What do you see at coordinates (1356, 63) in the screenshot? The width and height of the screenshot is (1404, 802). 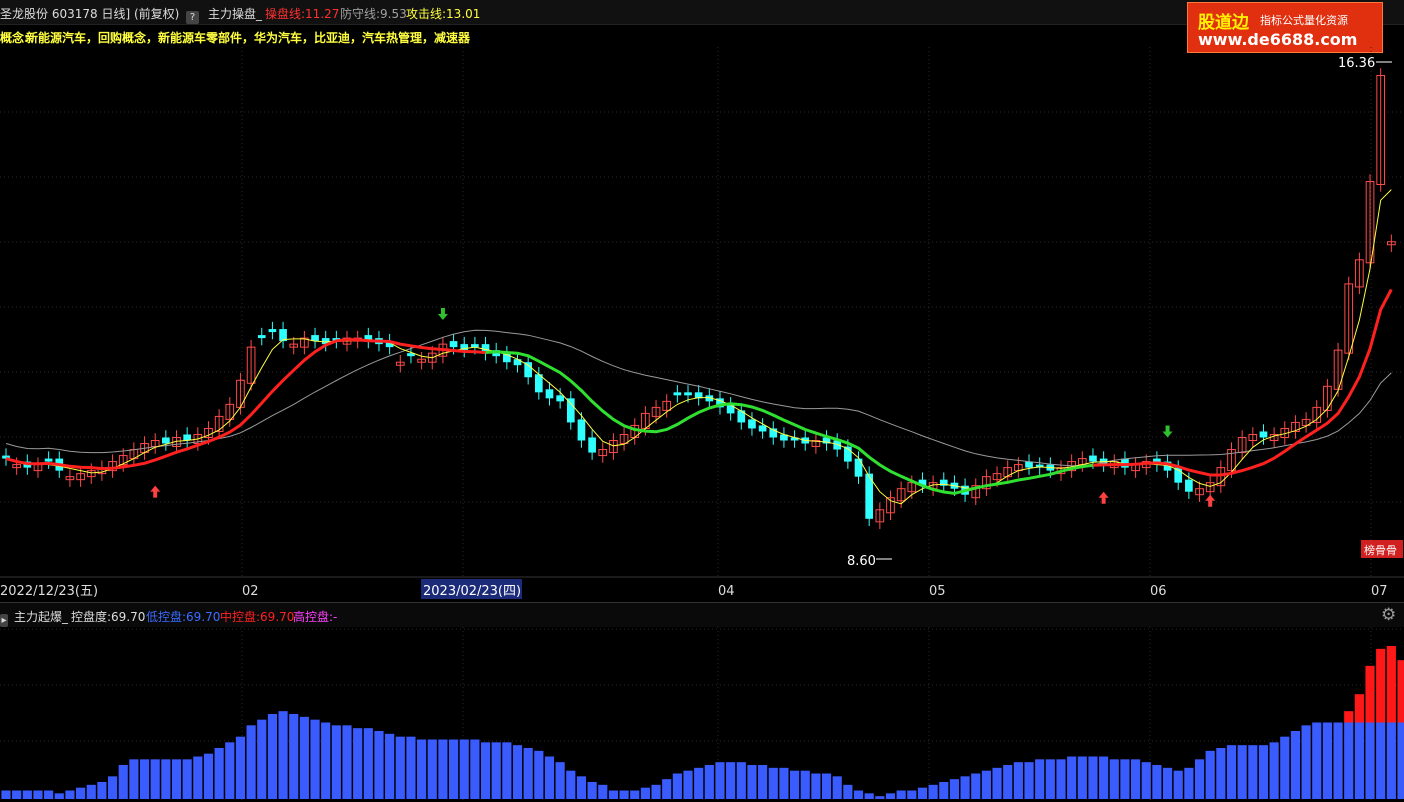 I see `high-price-label: 16.36` at bounding box center [1356, 63].